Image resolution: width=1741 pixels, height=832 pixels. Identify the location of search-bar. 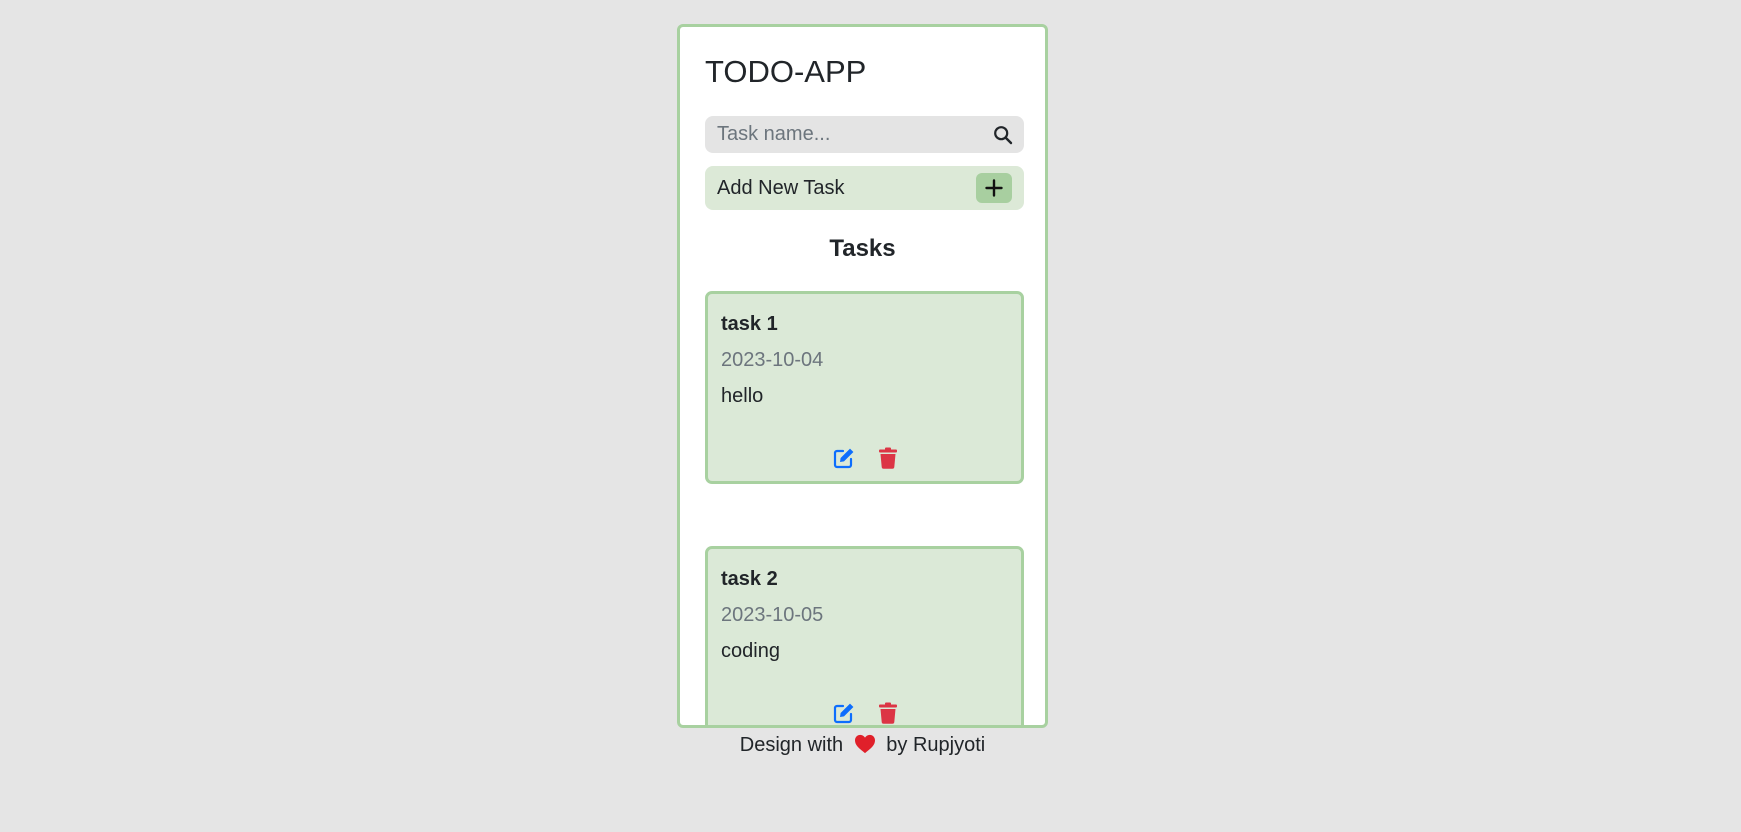
(864, 134).